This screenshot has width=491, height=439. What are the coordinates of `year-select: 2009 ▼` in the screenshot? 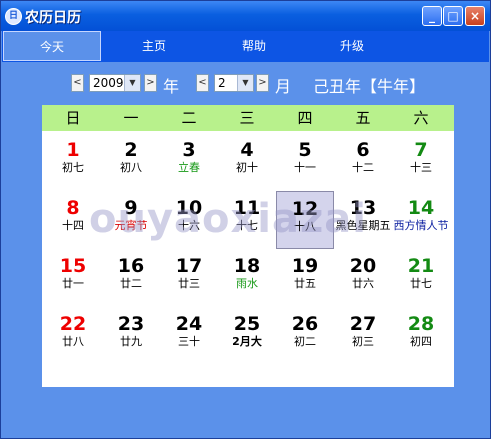 It's located at (115, 83).